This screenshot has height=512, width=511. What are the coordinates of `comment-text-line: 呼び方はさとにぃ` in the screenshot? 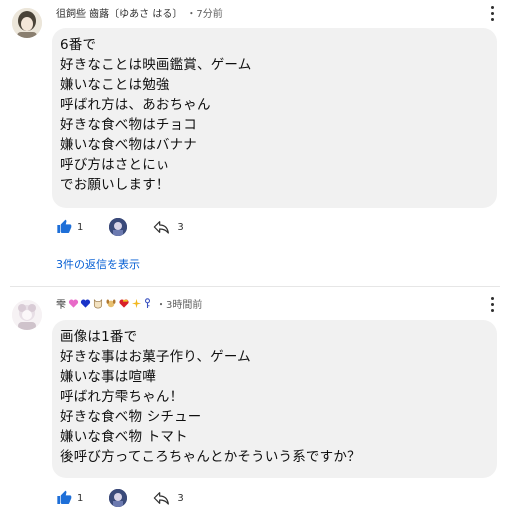 It's located at (115, 165).